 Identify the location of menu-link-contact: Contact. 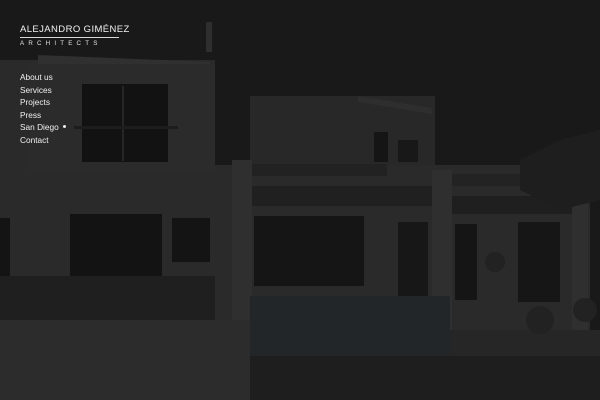
(34, 140).